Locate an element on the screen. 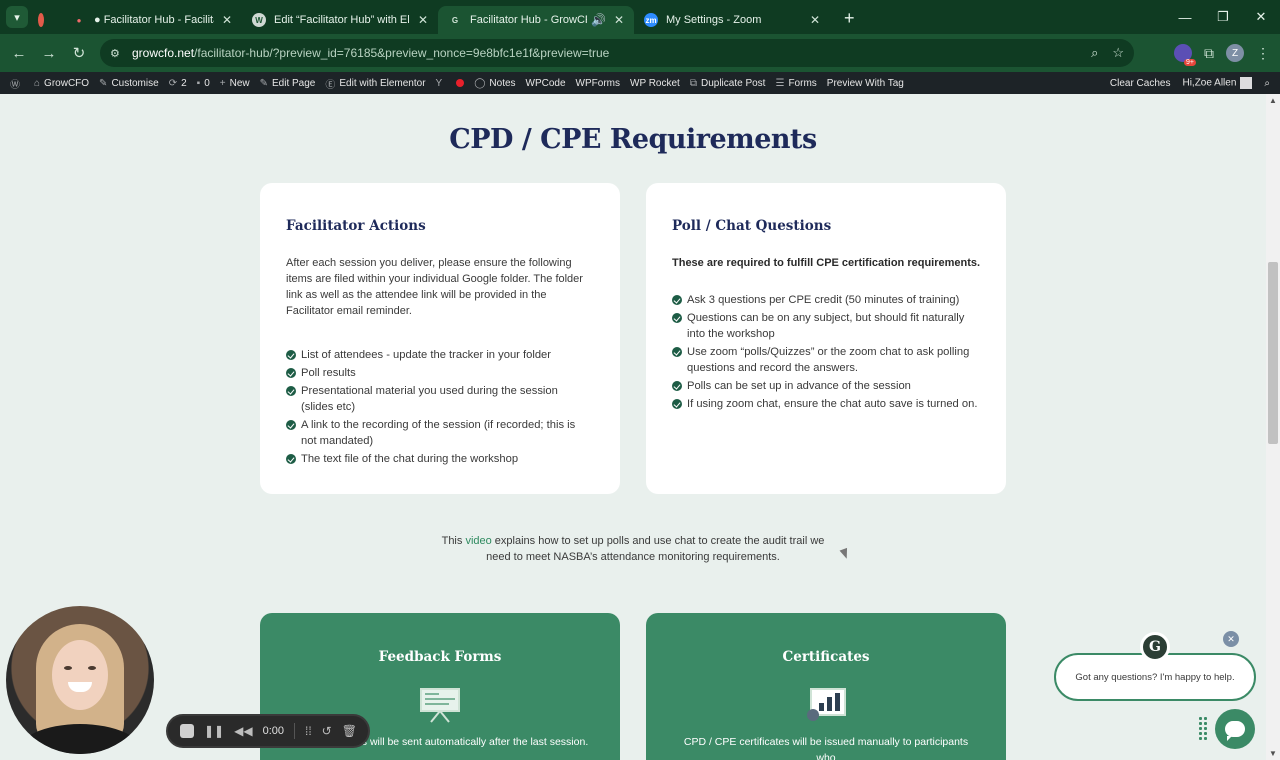 This screenshot has height=760, width=1280. extensions-area: ⧉ Z ⋮ is located at coordinates (1227, 53).